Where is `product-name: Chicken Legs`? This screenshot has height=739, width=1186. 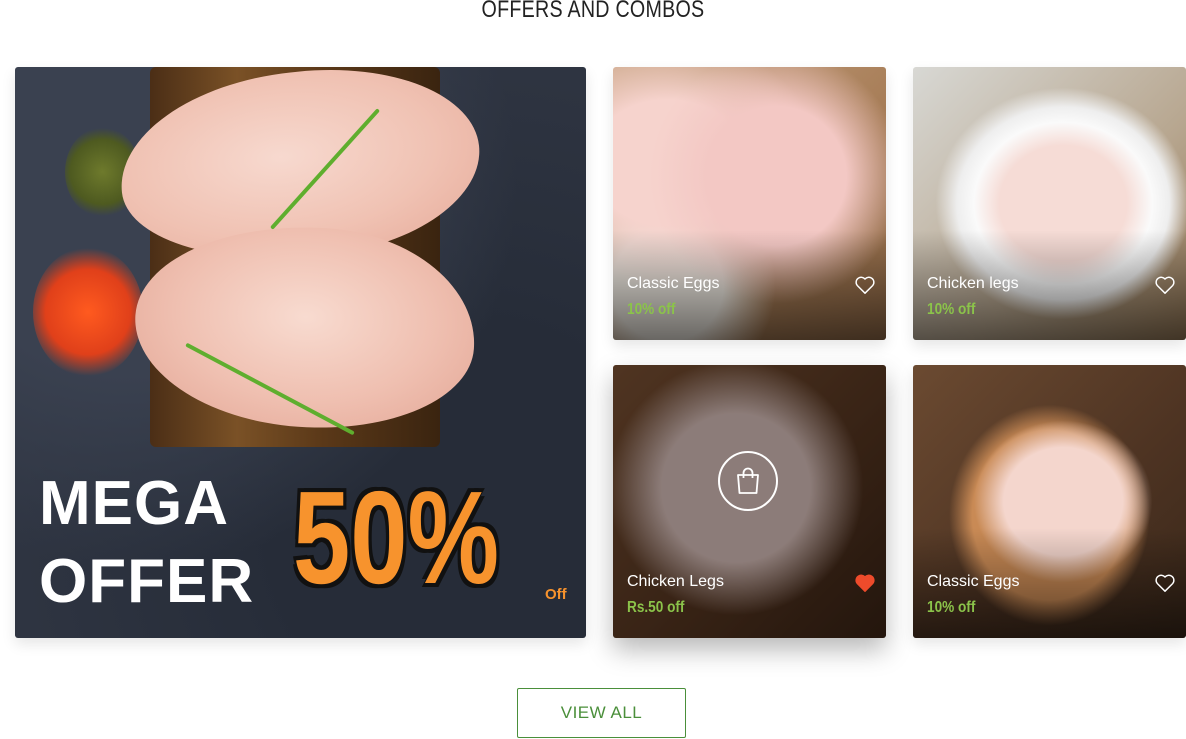 product-name: Chicken Legs is located at coordinates (675, 581).